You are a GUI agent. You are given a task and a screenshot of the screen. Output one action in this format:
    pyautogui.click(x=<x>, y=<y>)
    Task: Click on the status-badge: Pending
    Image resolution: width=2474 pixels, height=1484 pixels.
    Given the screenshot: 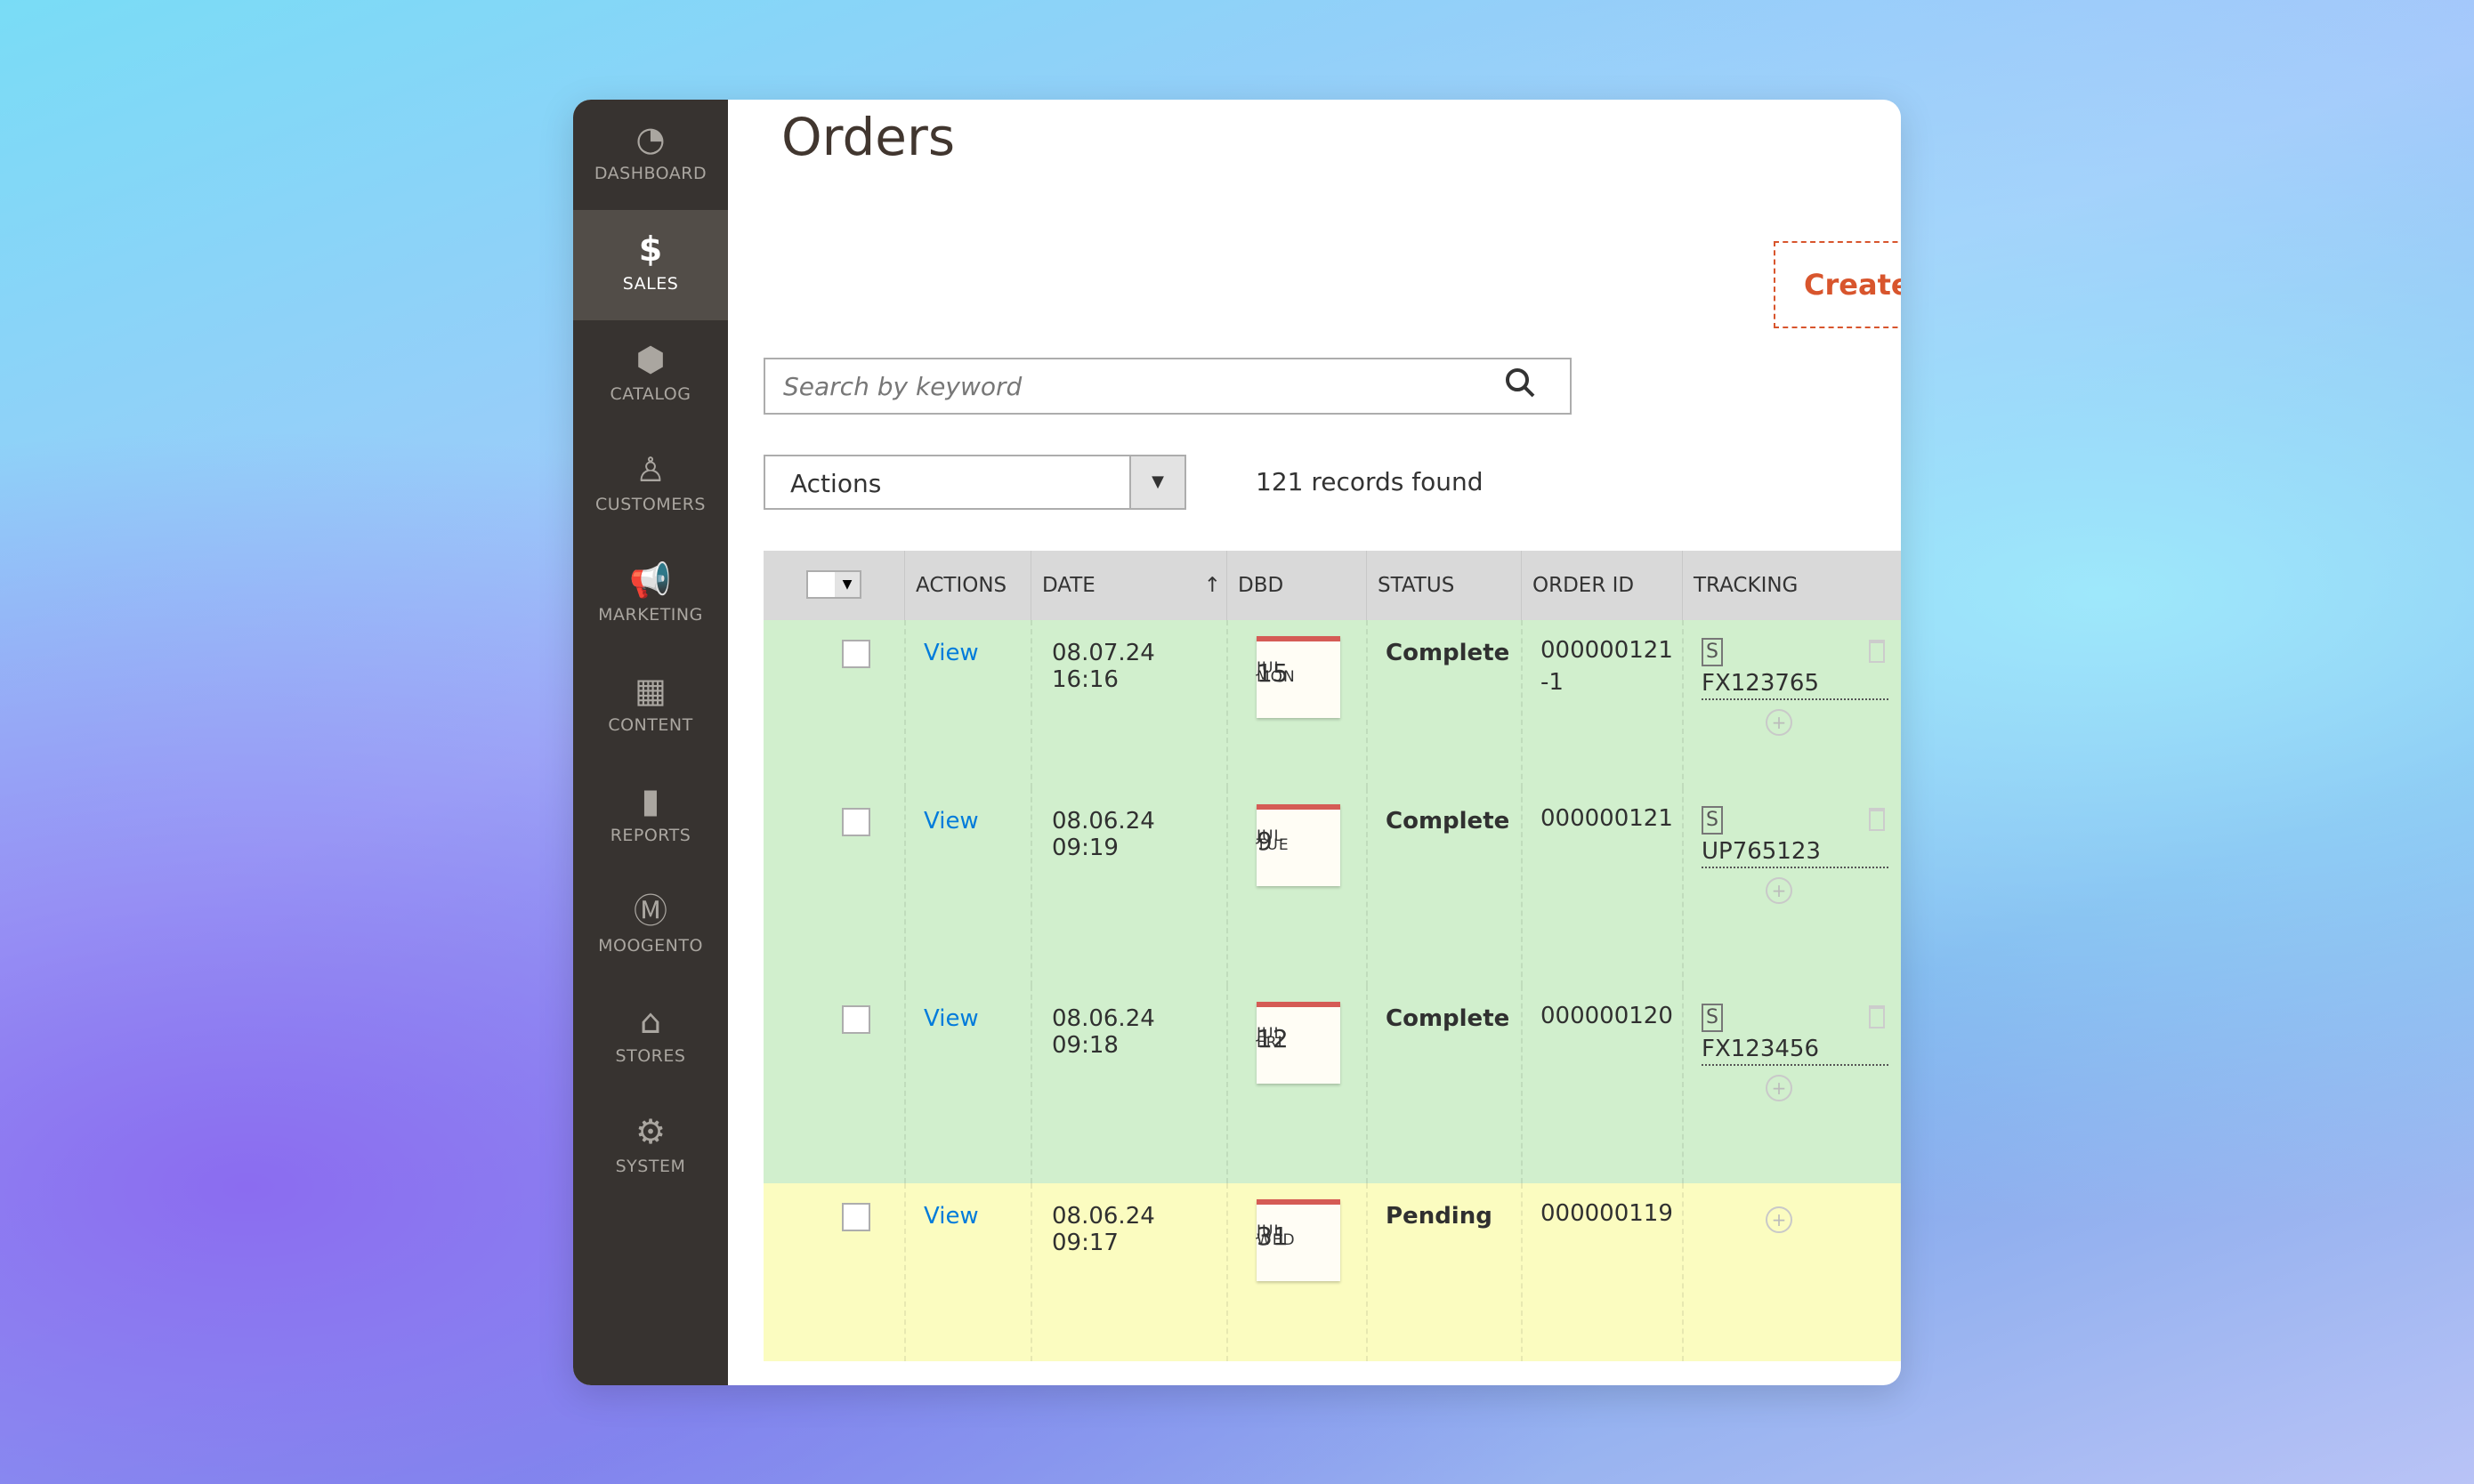 What is the action you would take?
    pyautogui.click(x=1439, y=1216)
    